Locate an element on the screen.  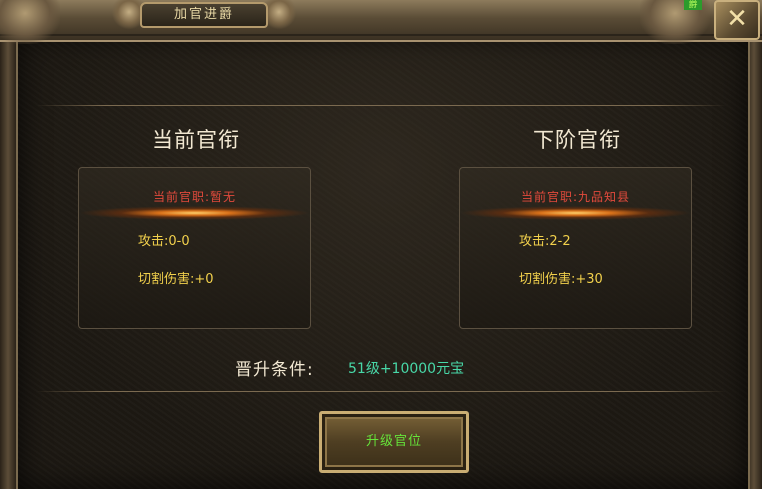
current-rank-panel: 当前官职:暂无 攻击:0-0 切割伤害:+0 is located at coordinates (194, 248).